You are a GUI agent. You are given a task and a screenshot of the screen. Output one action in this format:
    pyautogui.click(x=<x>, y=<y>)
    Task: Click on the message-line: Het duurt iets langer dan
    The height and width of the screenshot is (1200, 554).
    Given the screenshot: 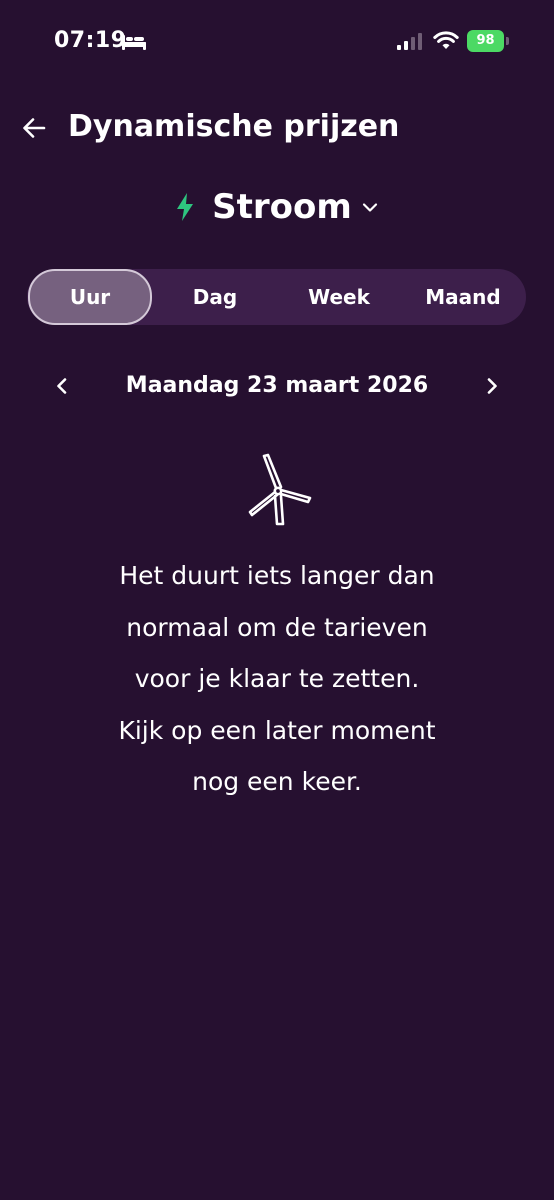 What is the action you would take?
    pyautogui.click(x=277, y=575)
    